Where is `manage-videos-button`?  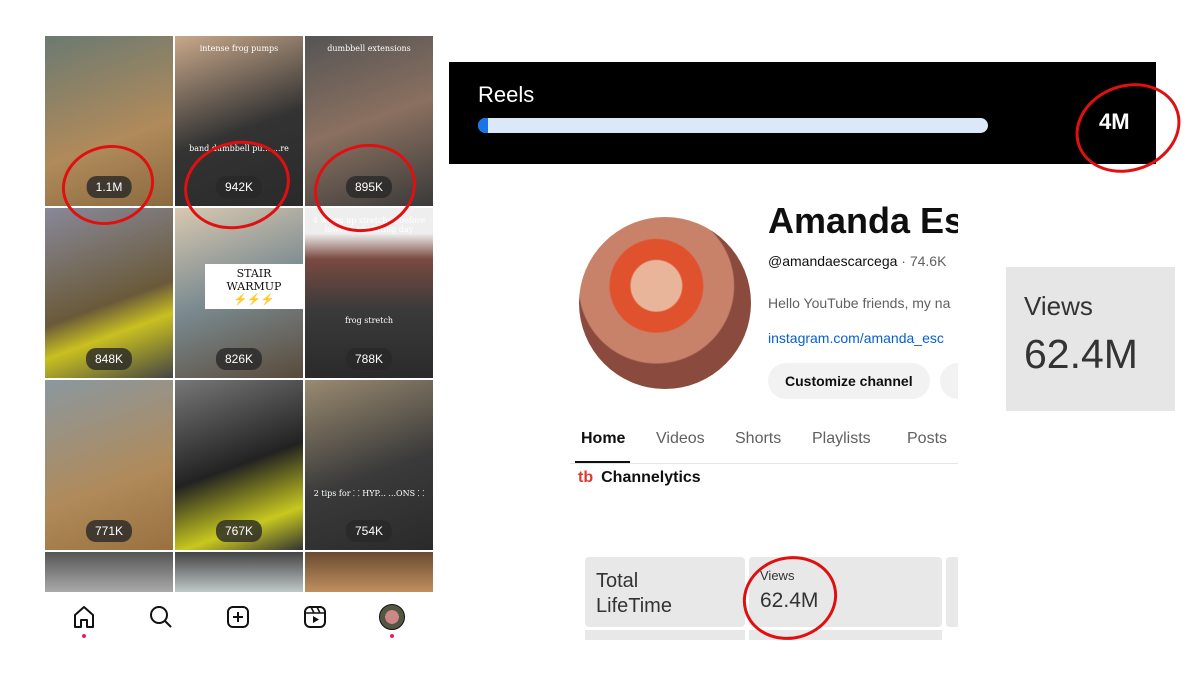 manage-videos-button is located at coordinates (949, 381).